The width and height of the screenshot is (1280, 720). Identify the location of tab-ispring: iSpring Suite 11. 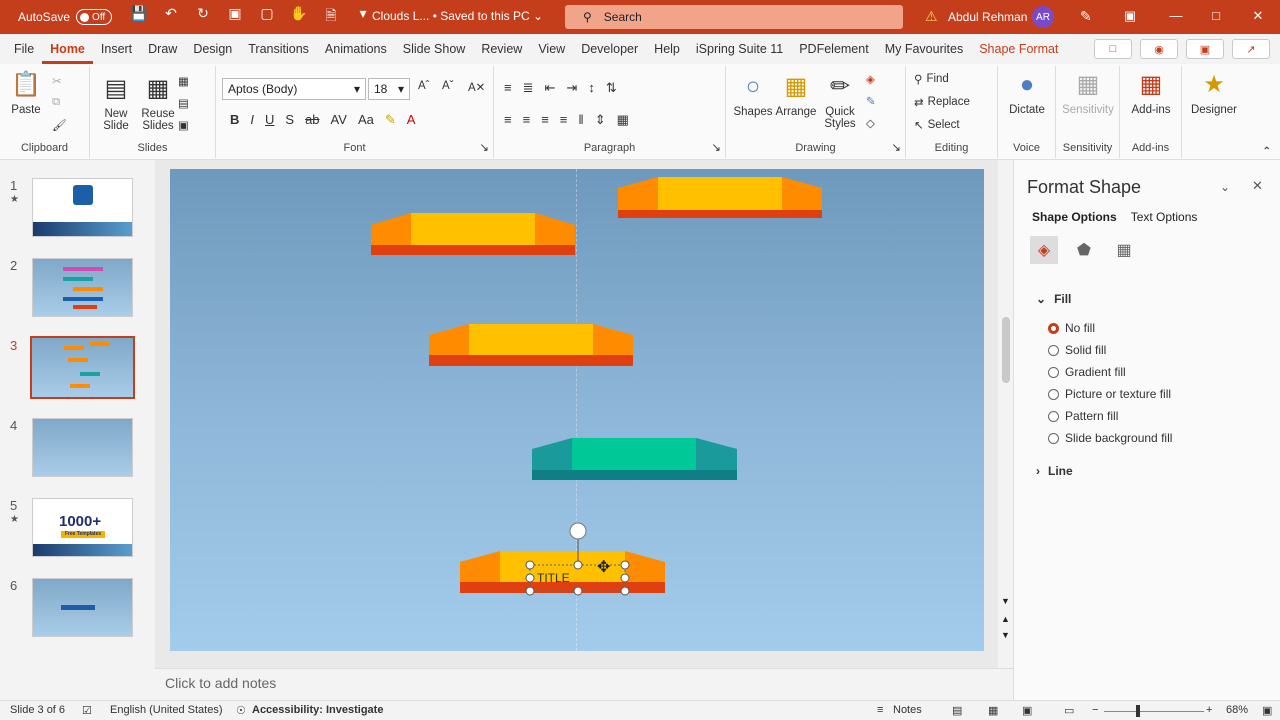
(739, 49).